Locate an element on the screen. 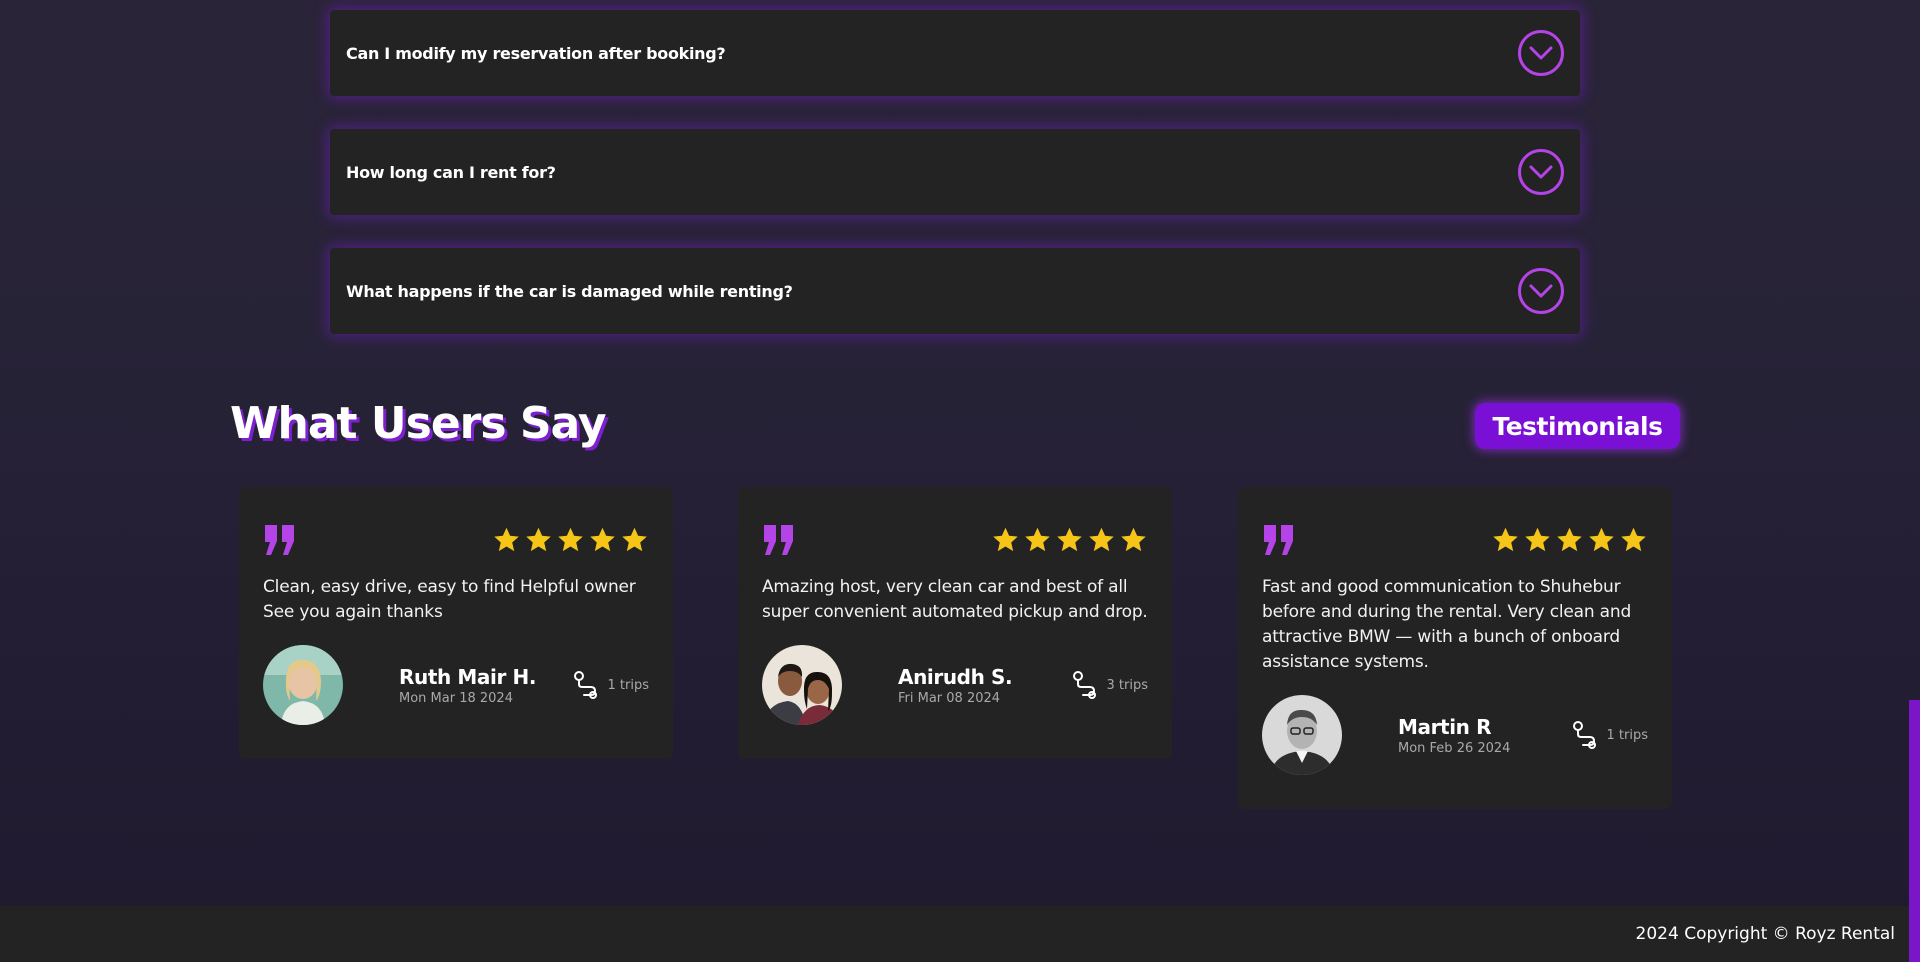 This screenshot has height=962, width=1920. trip-count: 3 trips is located at coordinates (1127, 685).